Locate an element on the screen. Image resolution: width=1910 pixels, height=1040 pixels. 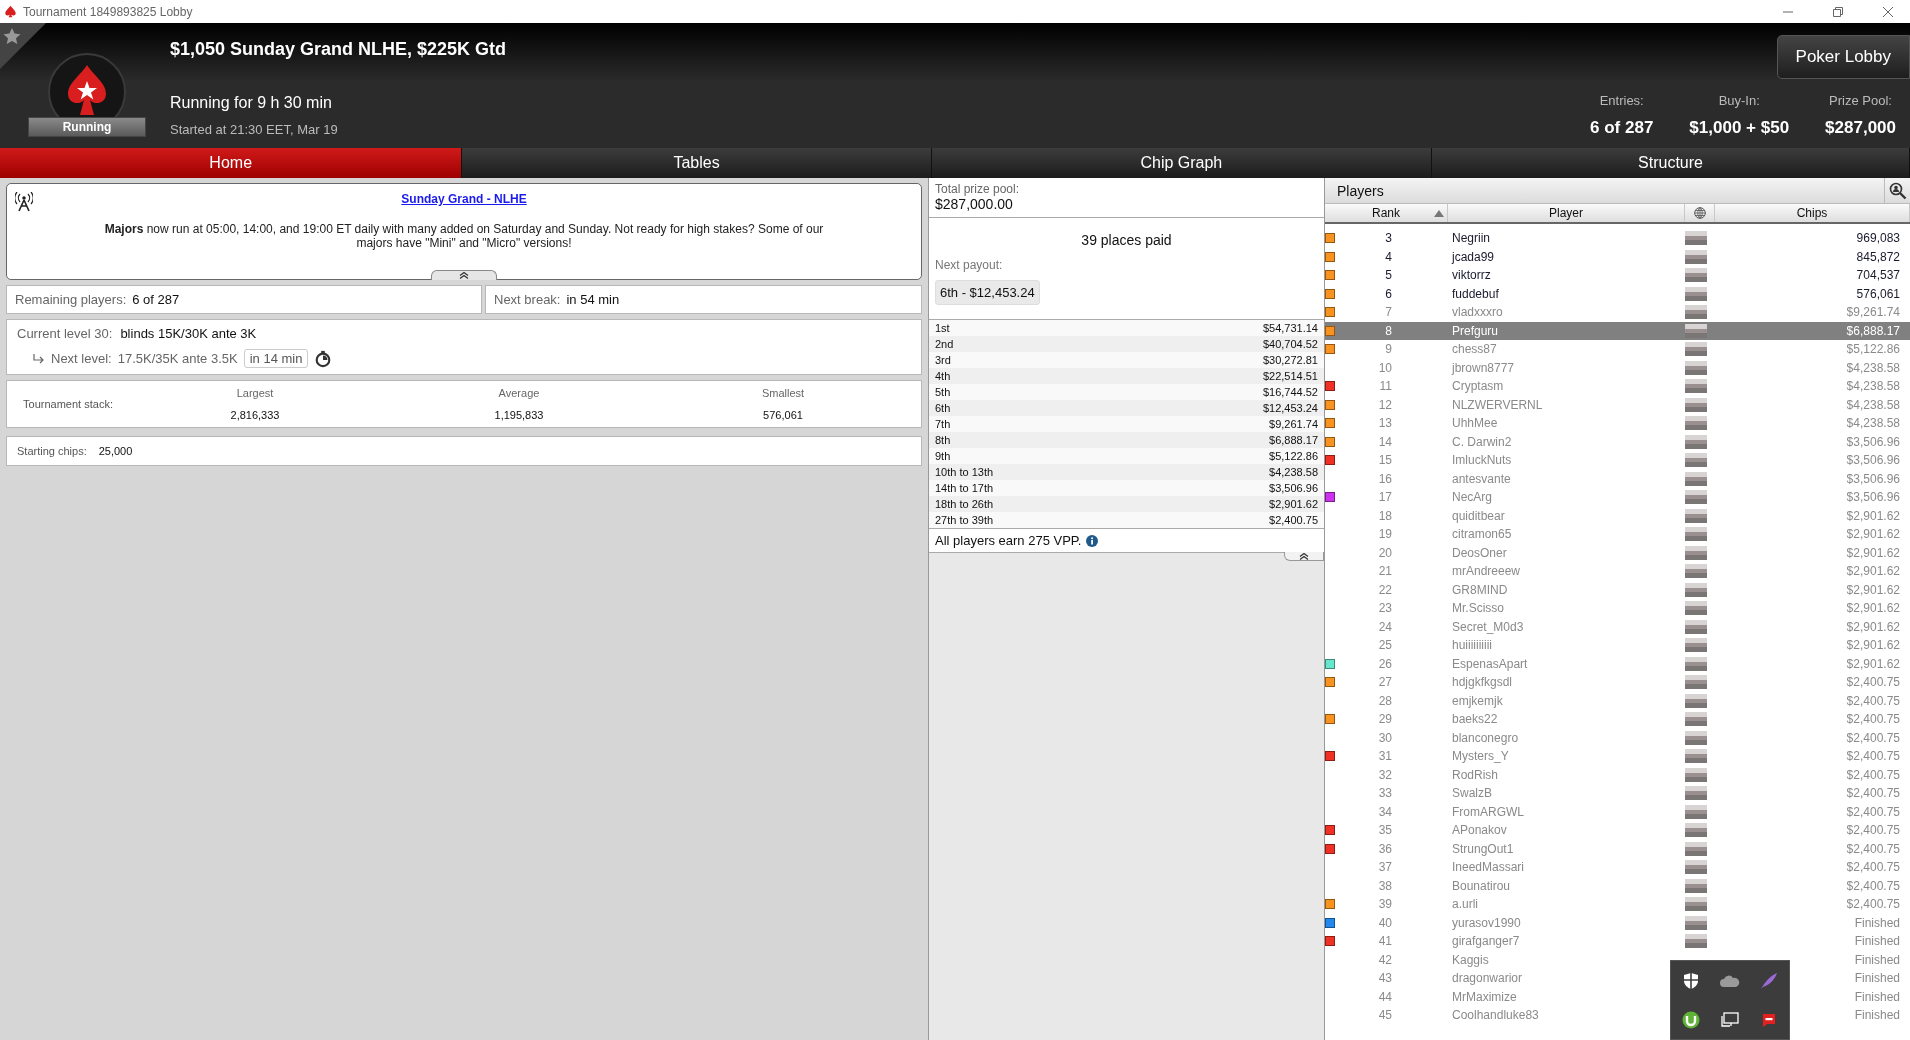
player-row: 31 Mysters_Y $2,400.75 is located at coordinates (1617, 756).